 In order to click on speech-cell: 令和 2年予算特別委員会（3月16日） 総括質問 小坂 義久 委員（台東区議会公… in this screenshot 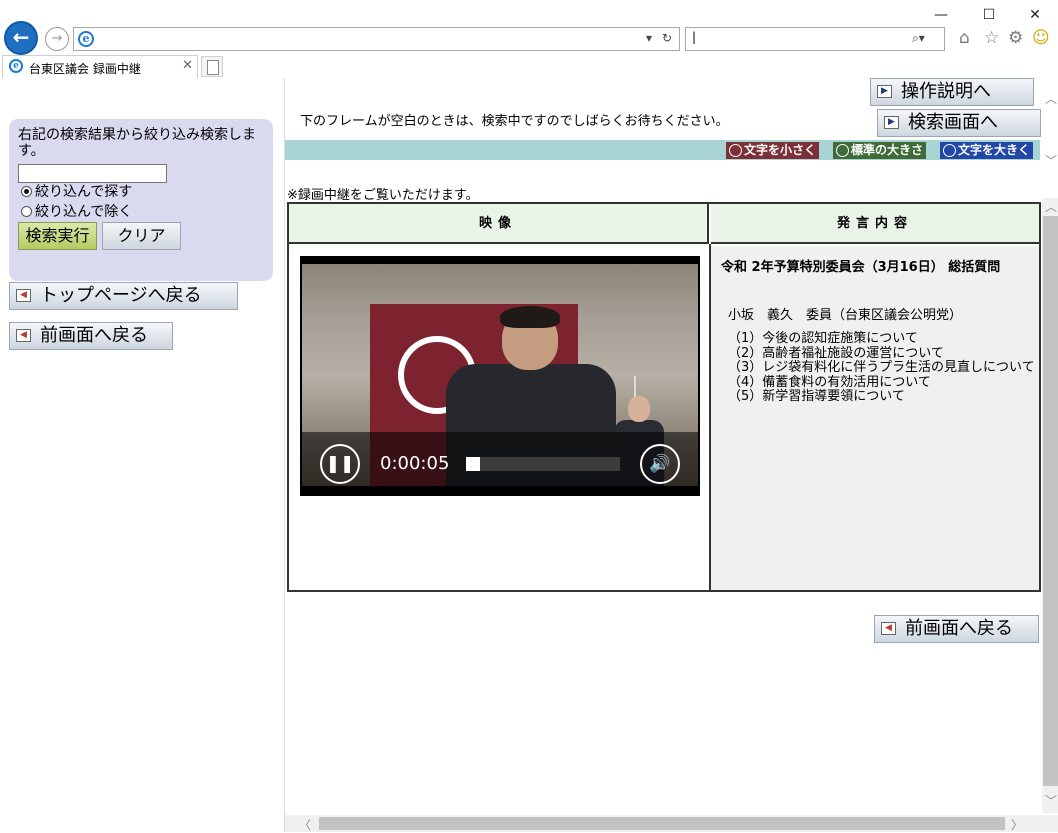, I will do `click(875, 418)`.